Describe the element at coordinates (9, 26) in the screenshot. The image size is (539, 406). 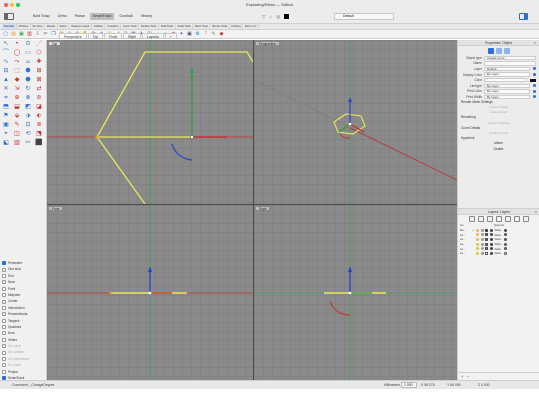
I see `ribbon-tab-standard: Standard` at that location.